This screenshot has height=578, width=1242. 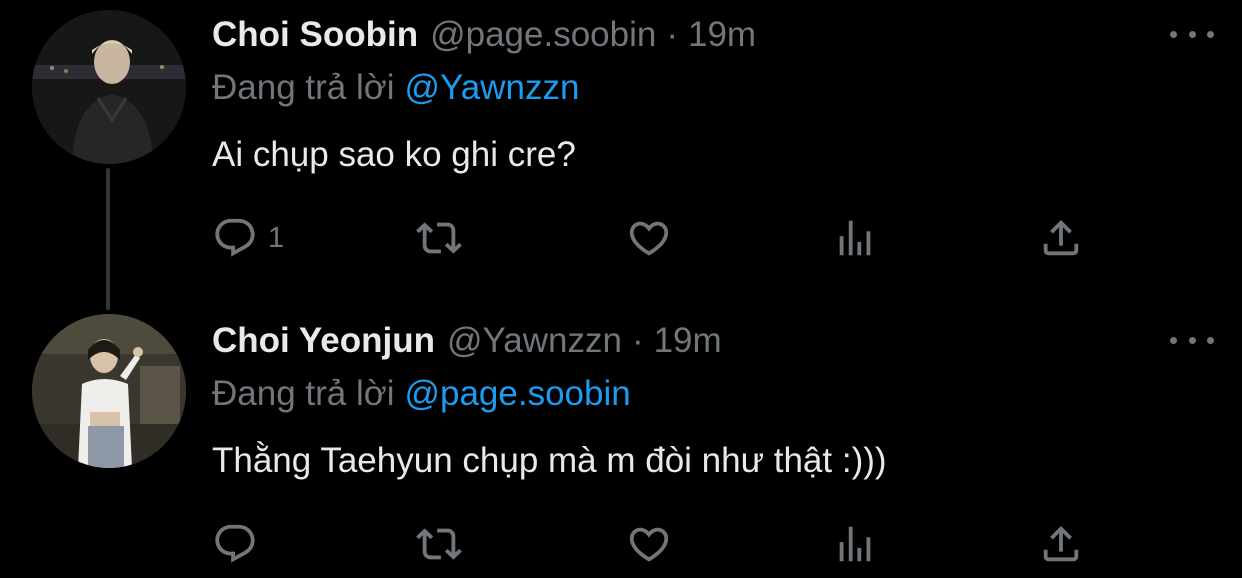 I want to click on reply-count: 1, so click(x=276, y=237).